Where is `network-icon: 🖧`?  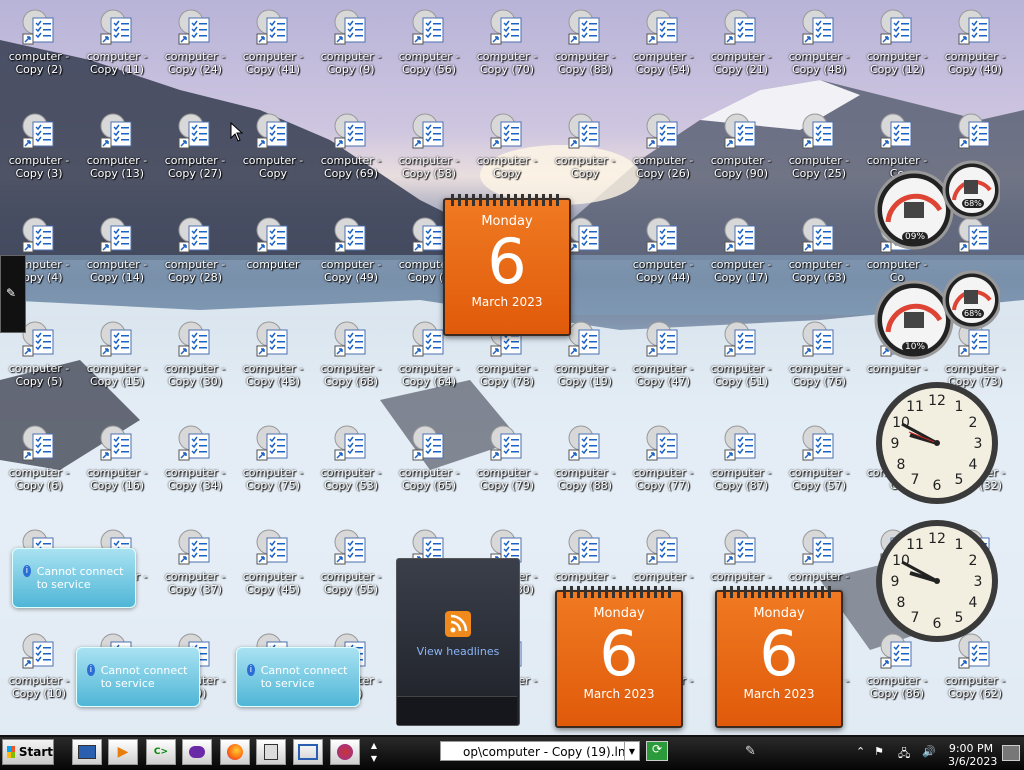
network-icon: 🖧 is located at coordinates (904, 754).